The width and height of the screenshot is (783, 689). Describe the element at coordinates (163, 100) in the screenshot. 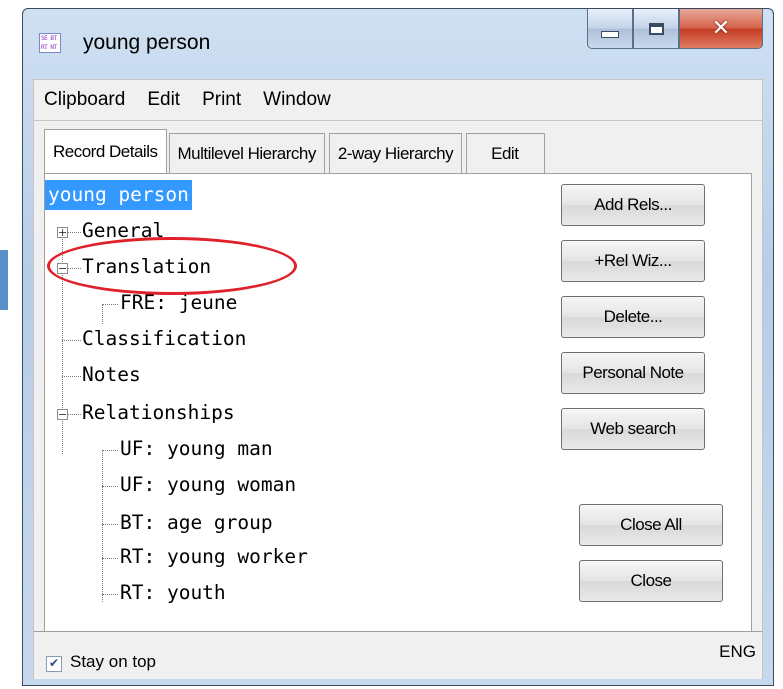

I see `menu-edit: Edit` at that location.